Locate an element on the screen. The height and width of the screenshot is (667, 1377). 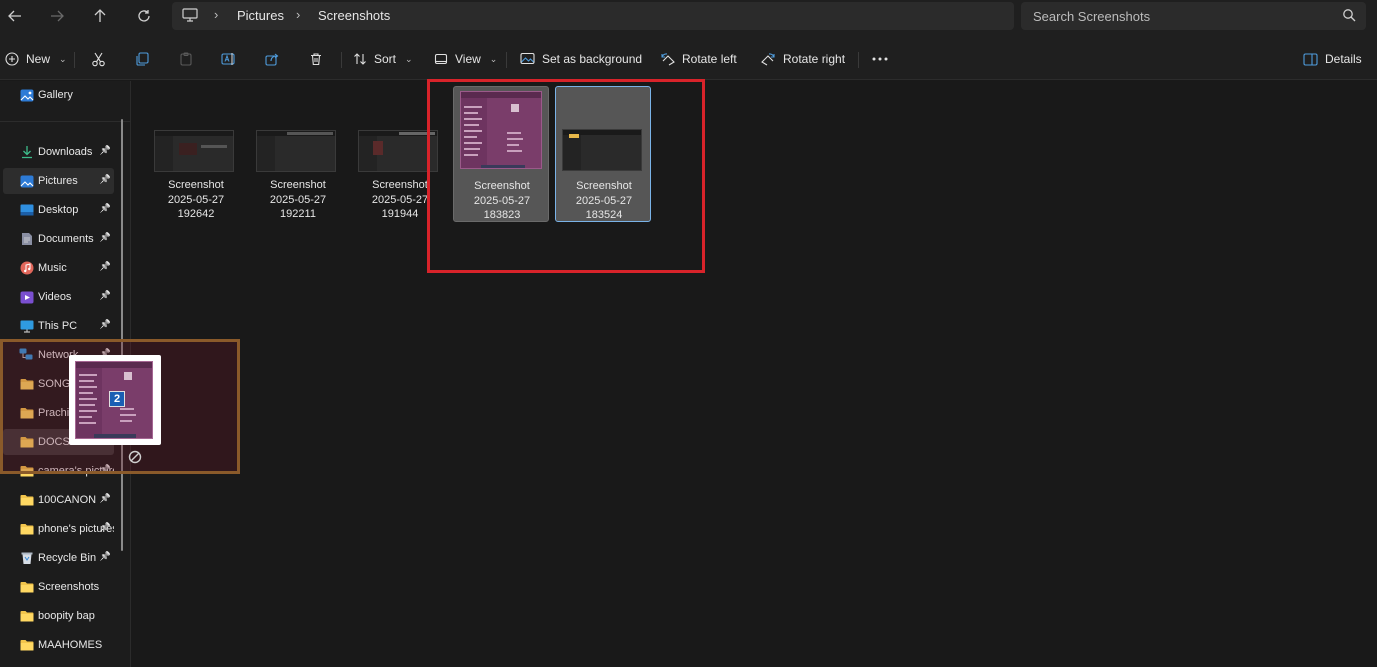
paste-button is located at coordinates (186, 59).